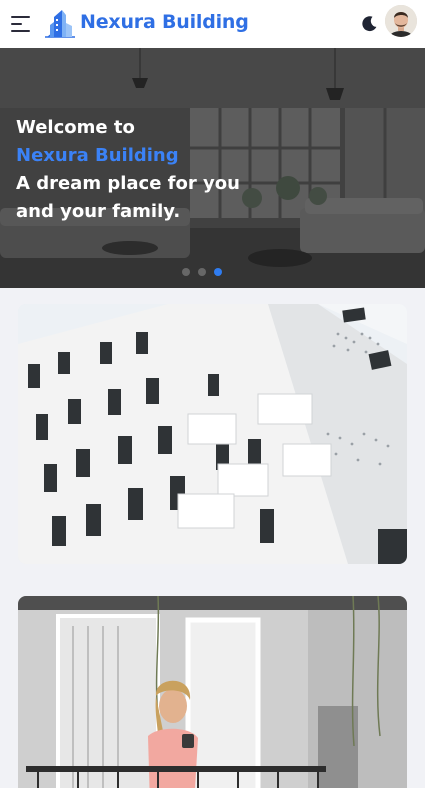  What do you see at coordinates (75, 127) in the screenshot?
I see `hero-line-1: Welcome to` at bounding box center [75, 127].